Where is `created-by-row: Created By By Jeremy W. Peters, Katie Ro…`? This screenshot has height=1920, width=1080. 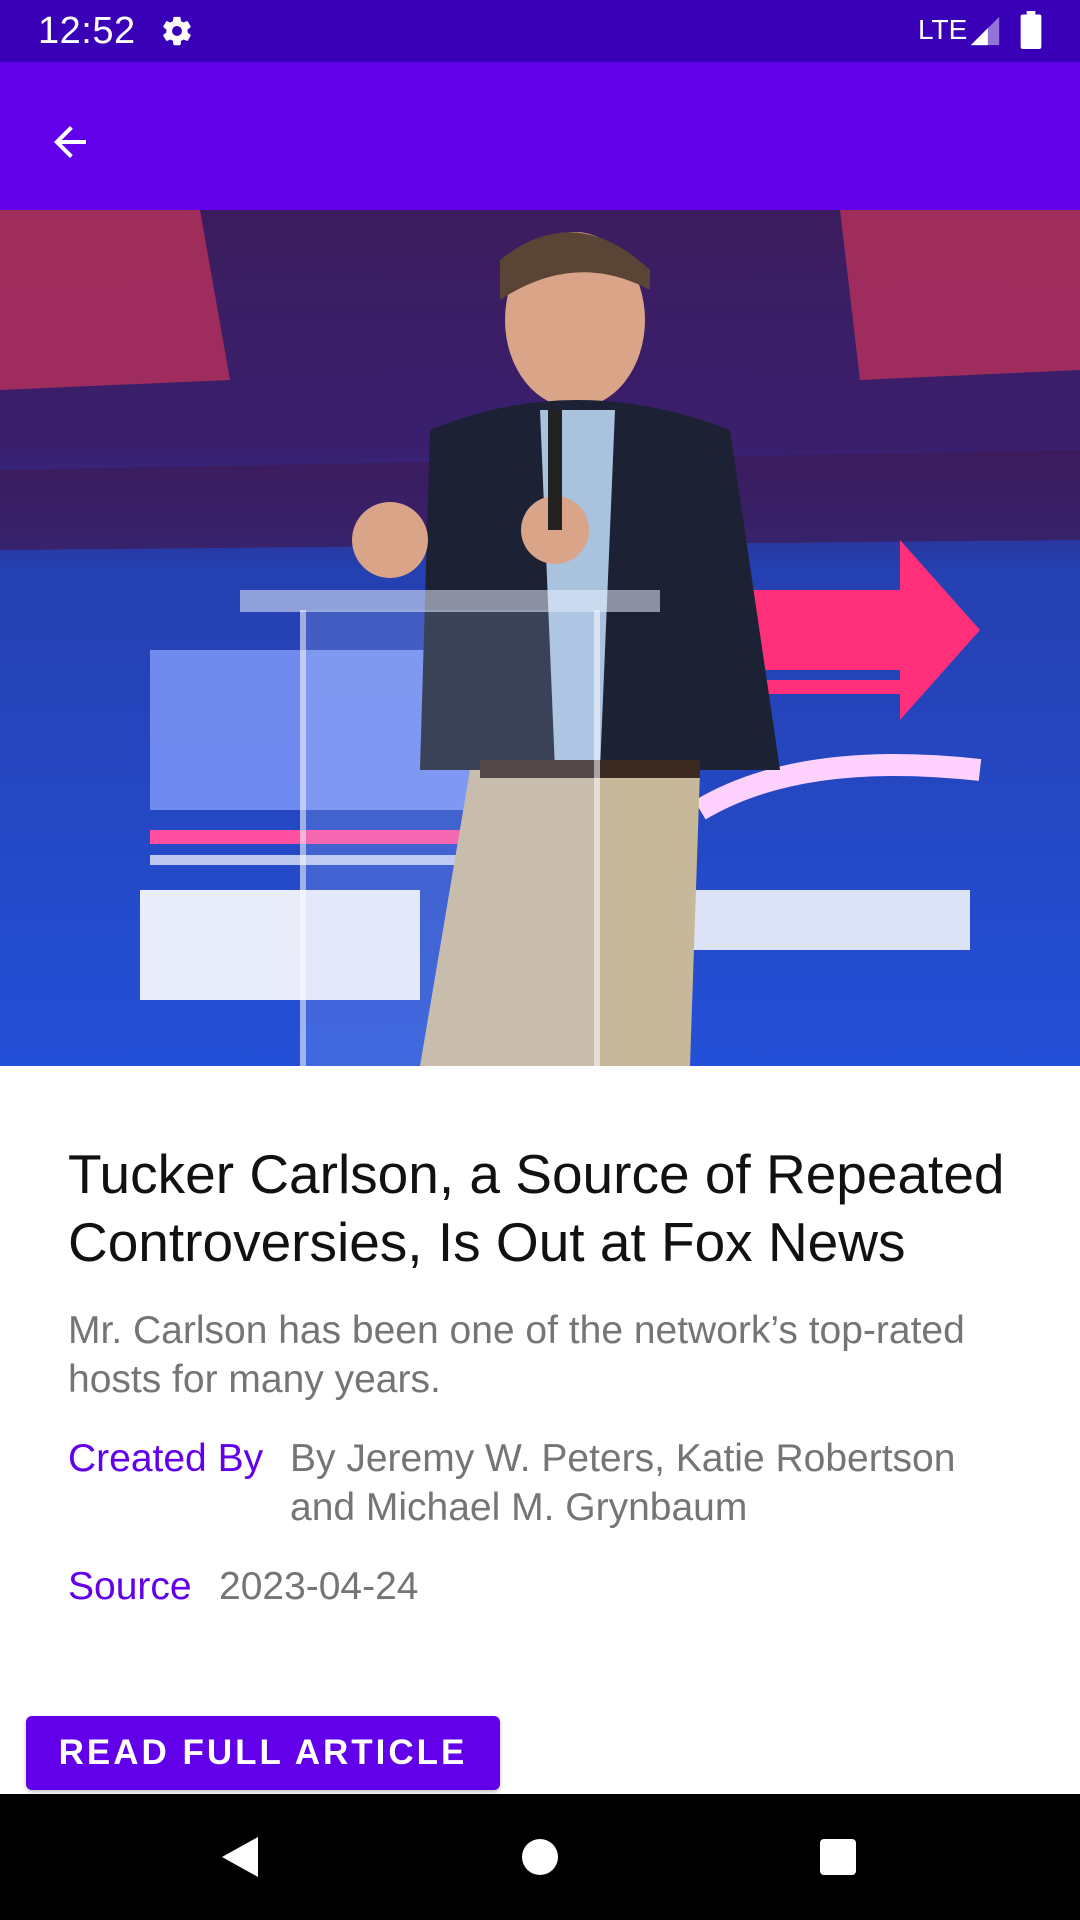 created-by-row: Created By By Jeremy W. Peters, Katie Ro… is located at coordinates (548, 1483).